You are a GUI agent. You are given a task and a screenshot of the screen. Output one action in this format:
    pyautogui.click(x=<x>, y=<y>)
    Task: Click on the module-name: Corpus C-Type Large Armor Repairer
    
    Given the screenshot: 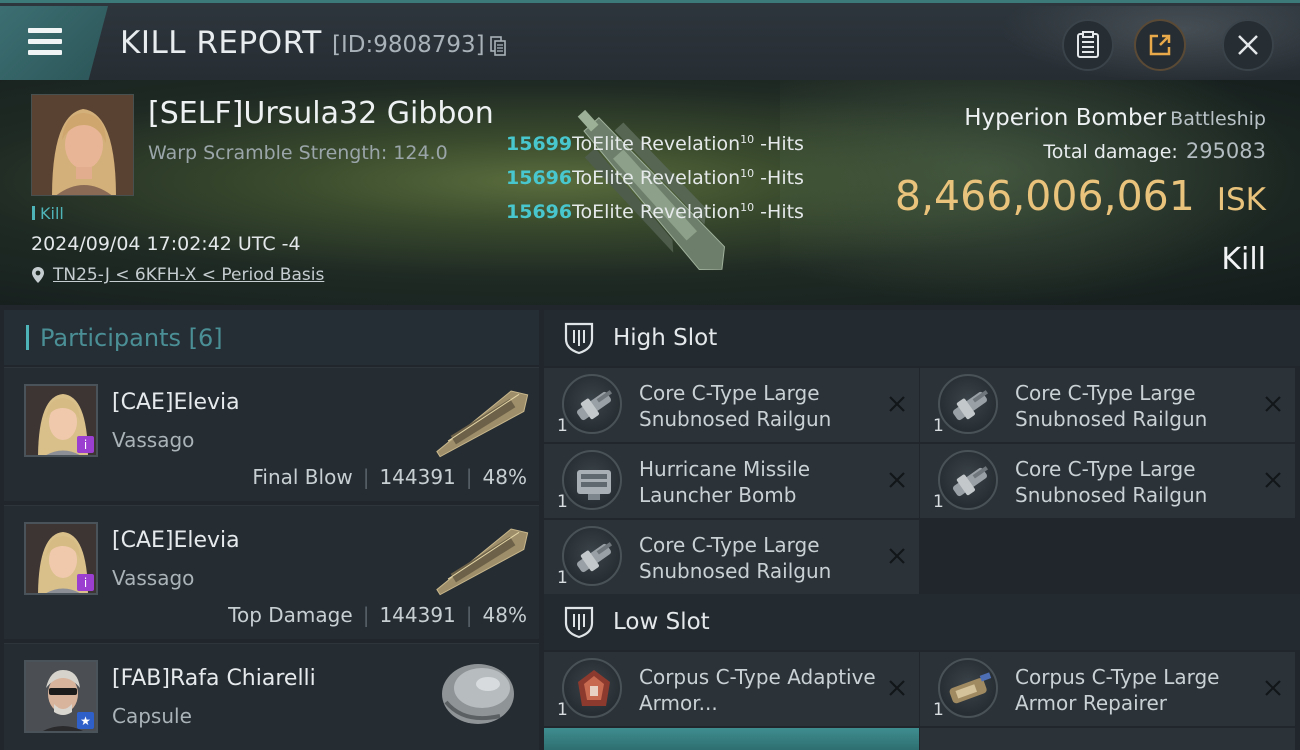 What is the action you would take?
    pyautogui.click(x=1117, y=690)
    